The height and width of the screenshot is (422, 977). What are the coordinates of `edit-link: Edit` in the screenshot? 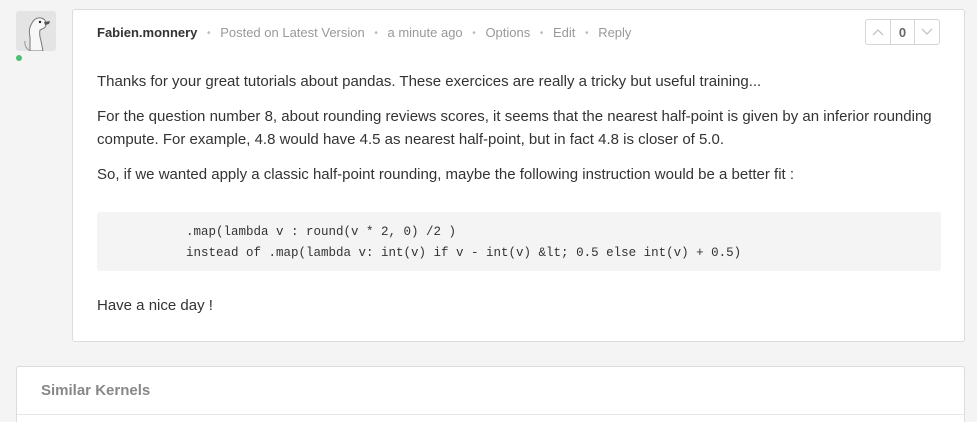 It's located at (564, 32).